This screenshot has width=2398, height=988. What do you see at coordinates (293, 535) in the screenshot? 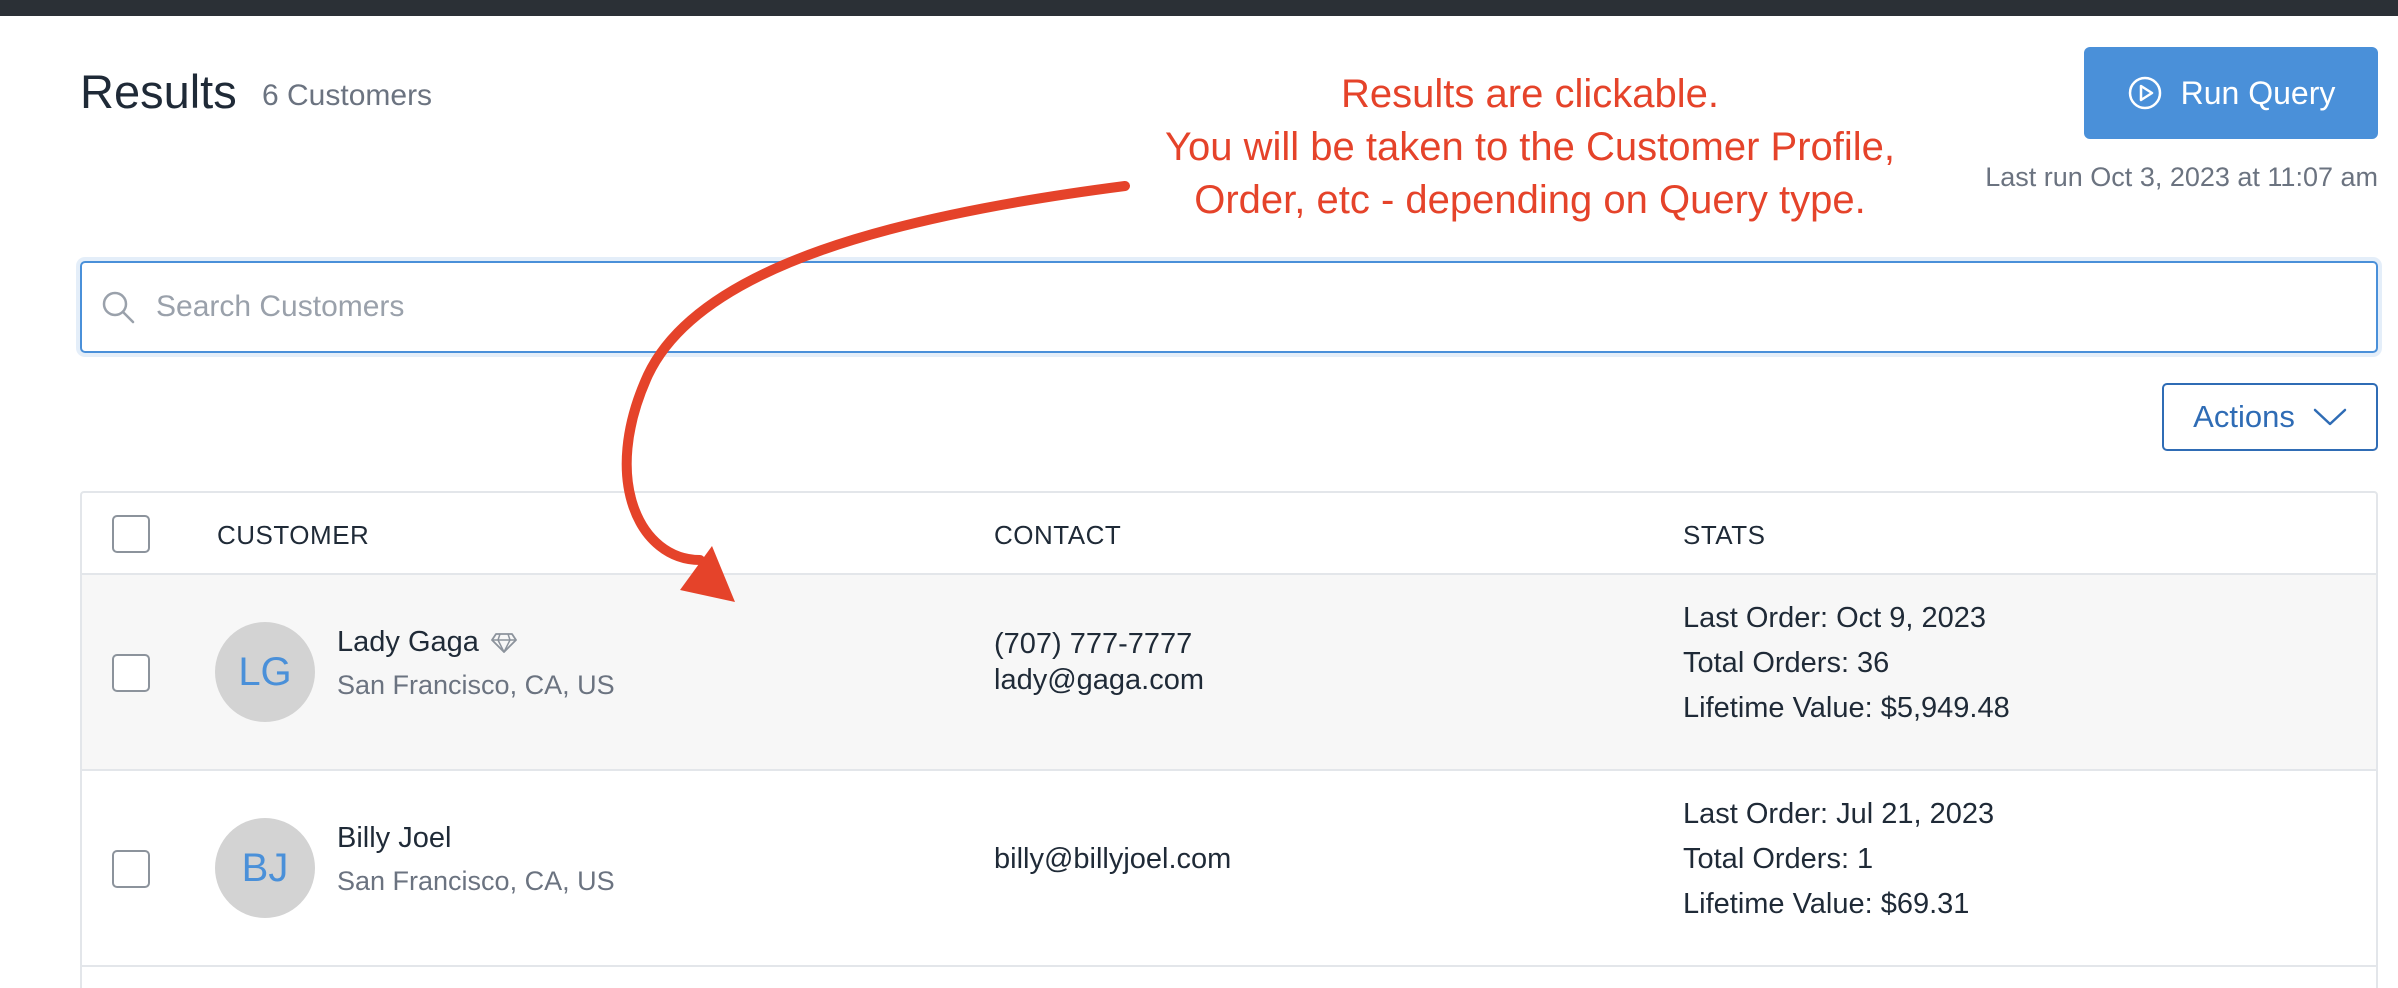
I see `column-header-customer: CUSTOMER` at bounding box center [293, 535].